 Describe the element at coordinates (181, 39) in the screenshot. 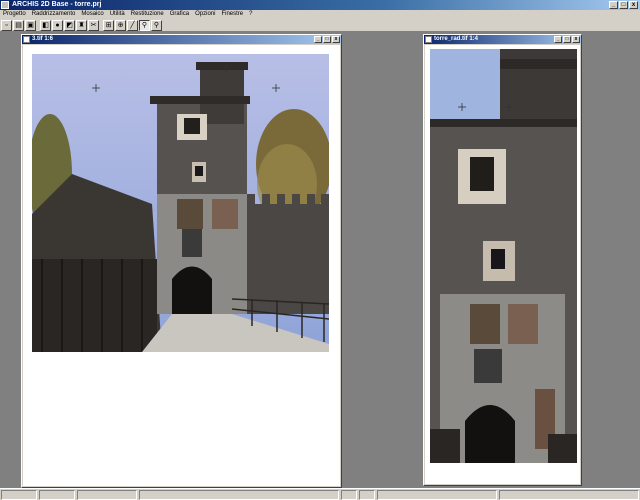

I see `image-window-1-title-bar: 3.tif 1:6 _ □ x` at that location.